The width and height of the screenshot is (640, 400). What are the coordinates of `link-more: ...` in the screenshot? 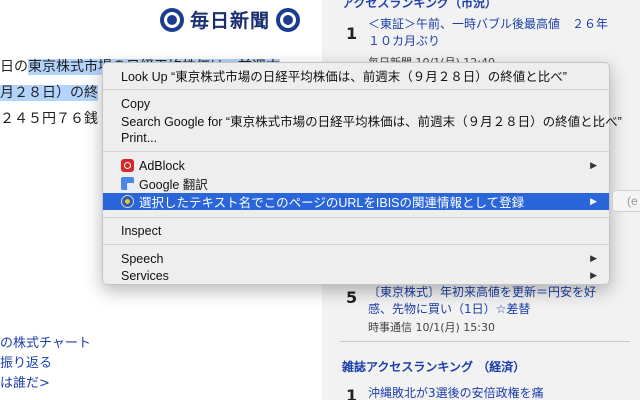 It's located at (45, 397).